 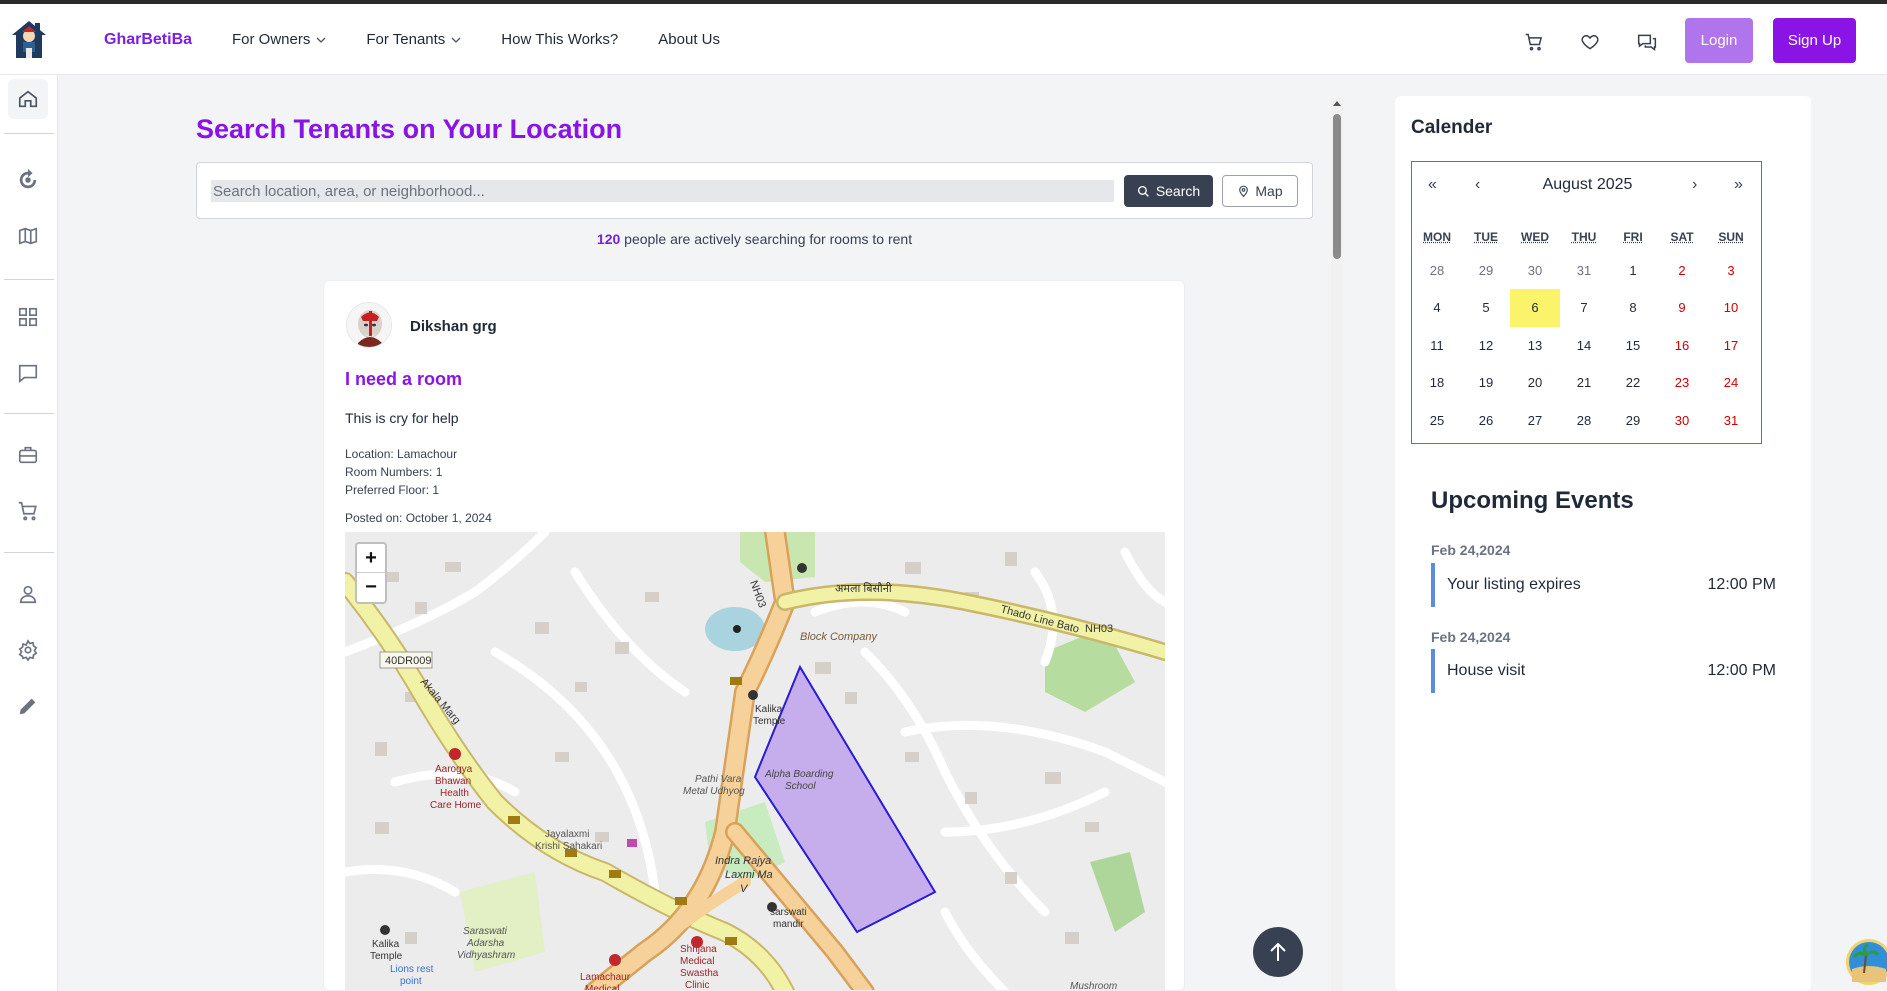 What do you see at coordinates (1437, 308) in the screenshot?
I see `calendar-day: 4` at bounding box center [1437, 308].